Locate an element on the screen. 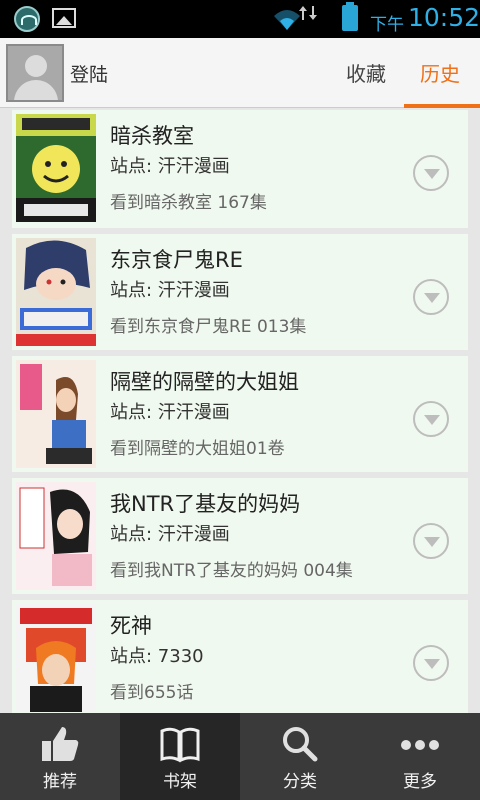 The width and height of the screenshot is (480, 800). list-item: 东京食尸鬼RE 站点: 汗汗漫画 看到东京食尸鬼RE 013集 is located at coordinates (240, 292).